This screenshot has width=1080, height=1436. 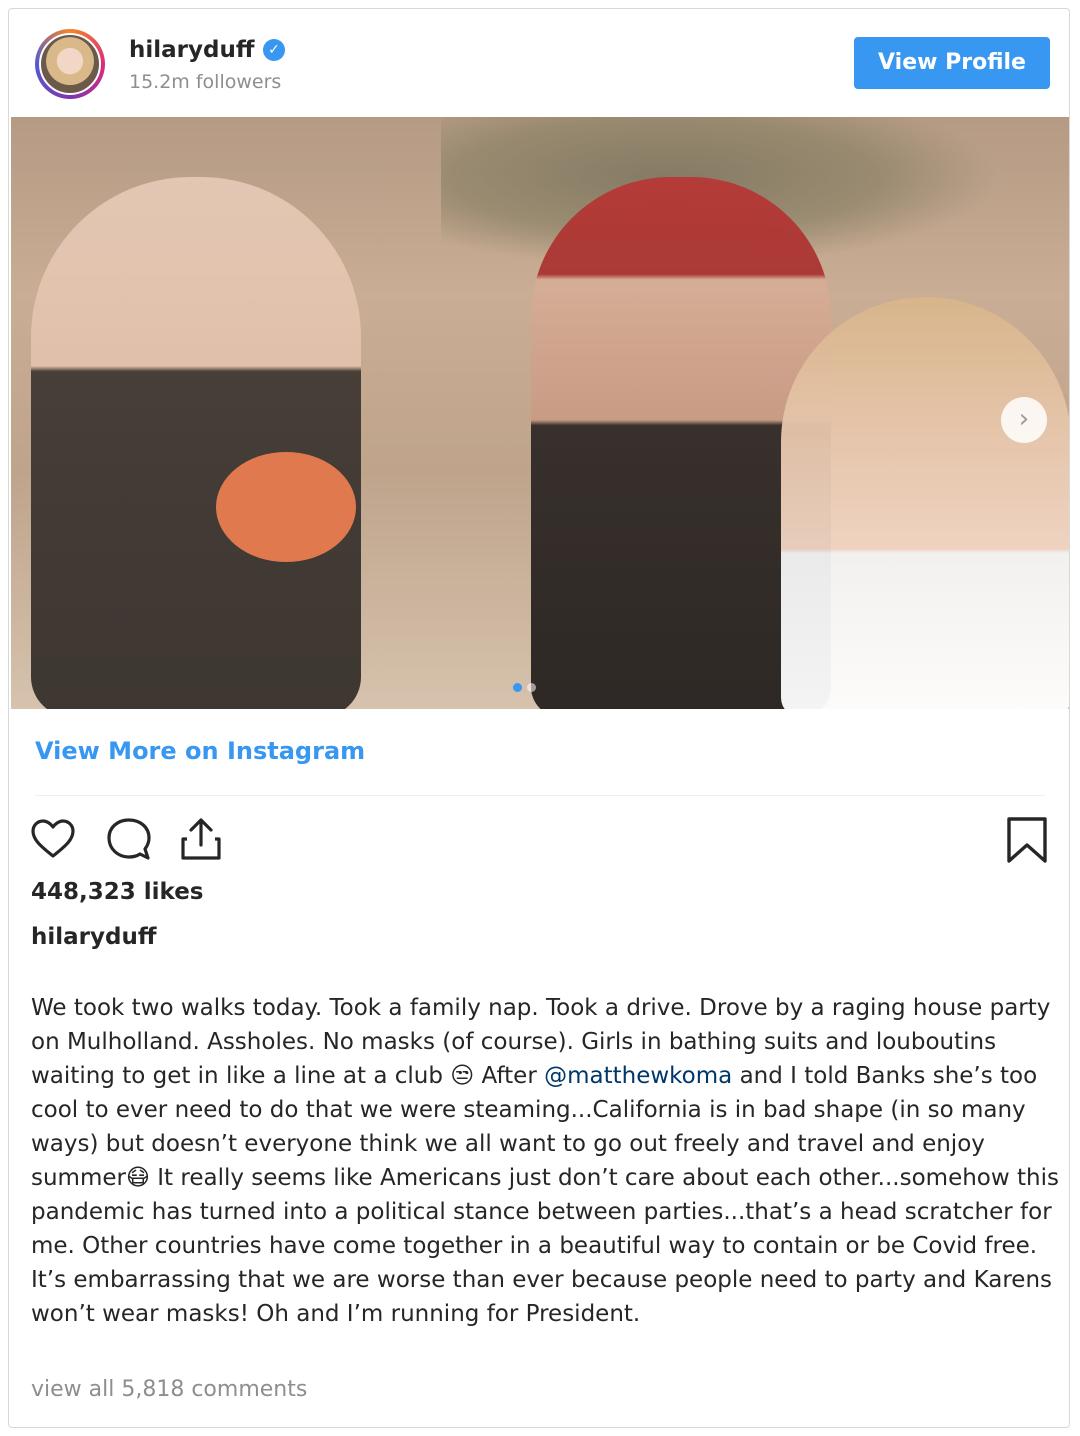 What do you see at coordinates (53, 839) in the screenshot?
I see `heart-icon` at bounding box center [53, 839].